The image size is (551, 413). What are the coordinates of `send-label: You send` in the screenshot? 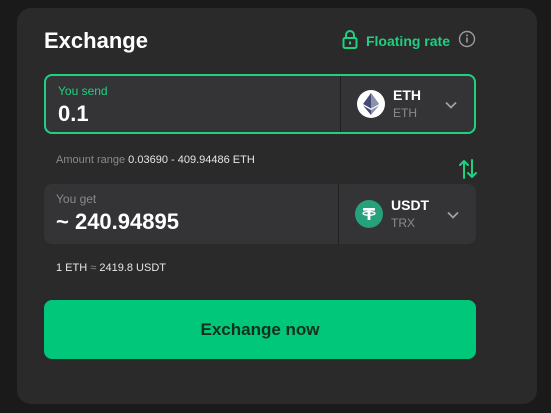 It's located at (83, 91).